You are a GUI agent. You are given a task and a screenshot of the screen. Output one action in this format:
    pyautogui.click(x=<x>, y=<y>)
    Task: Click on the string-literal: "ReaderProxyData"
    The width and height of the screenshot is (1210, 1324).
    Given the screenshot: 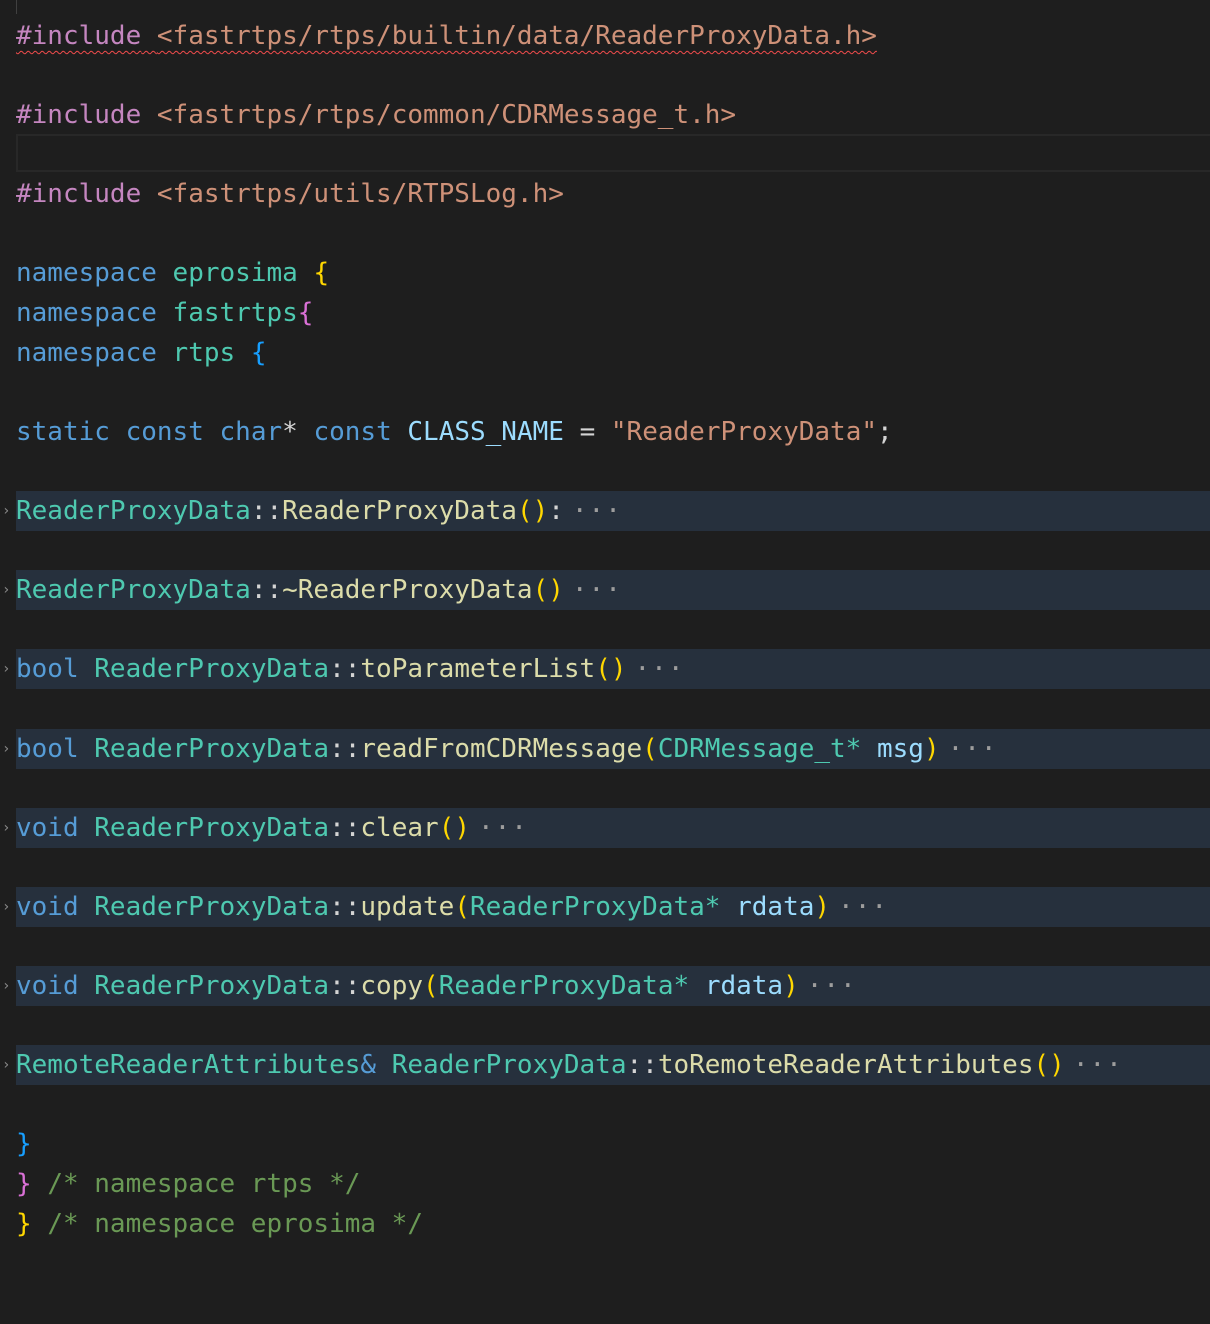 What is the action you would take?
    pyautogui.click(x=744, y=432)
    